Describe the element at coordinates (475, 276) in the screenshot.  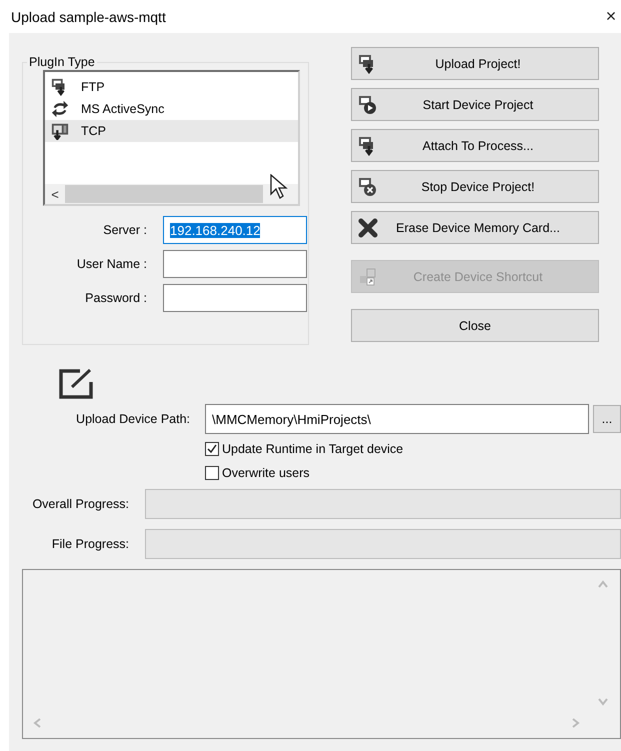
I see `button: Create Device Shortcut` at that location.